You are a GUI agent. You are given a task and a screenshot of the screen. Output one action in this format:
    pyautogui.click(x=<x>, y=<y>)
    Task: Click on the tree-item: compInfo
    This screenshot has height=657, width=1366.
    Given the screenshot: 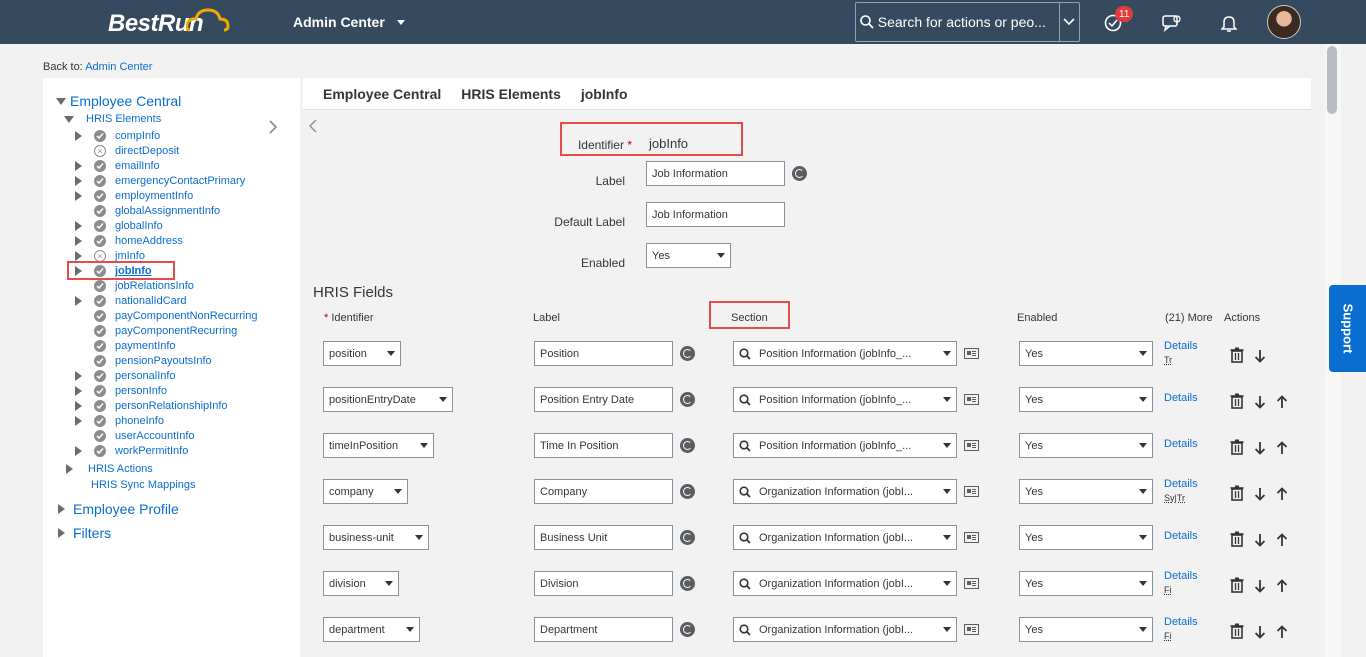 What is the action you would take?
    pyautogui.click(x=117, y=136)
    